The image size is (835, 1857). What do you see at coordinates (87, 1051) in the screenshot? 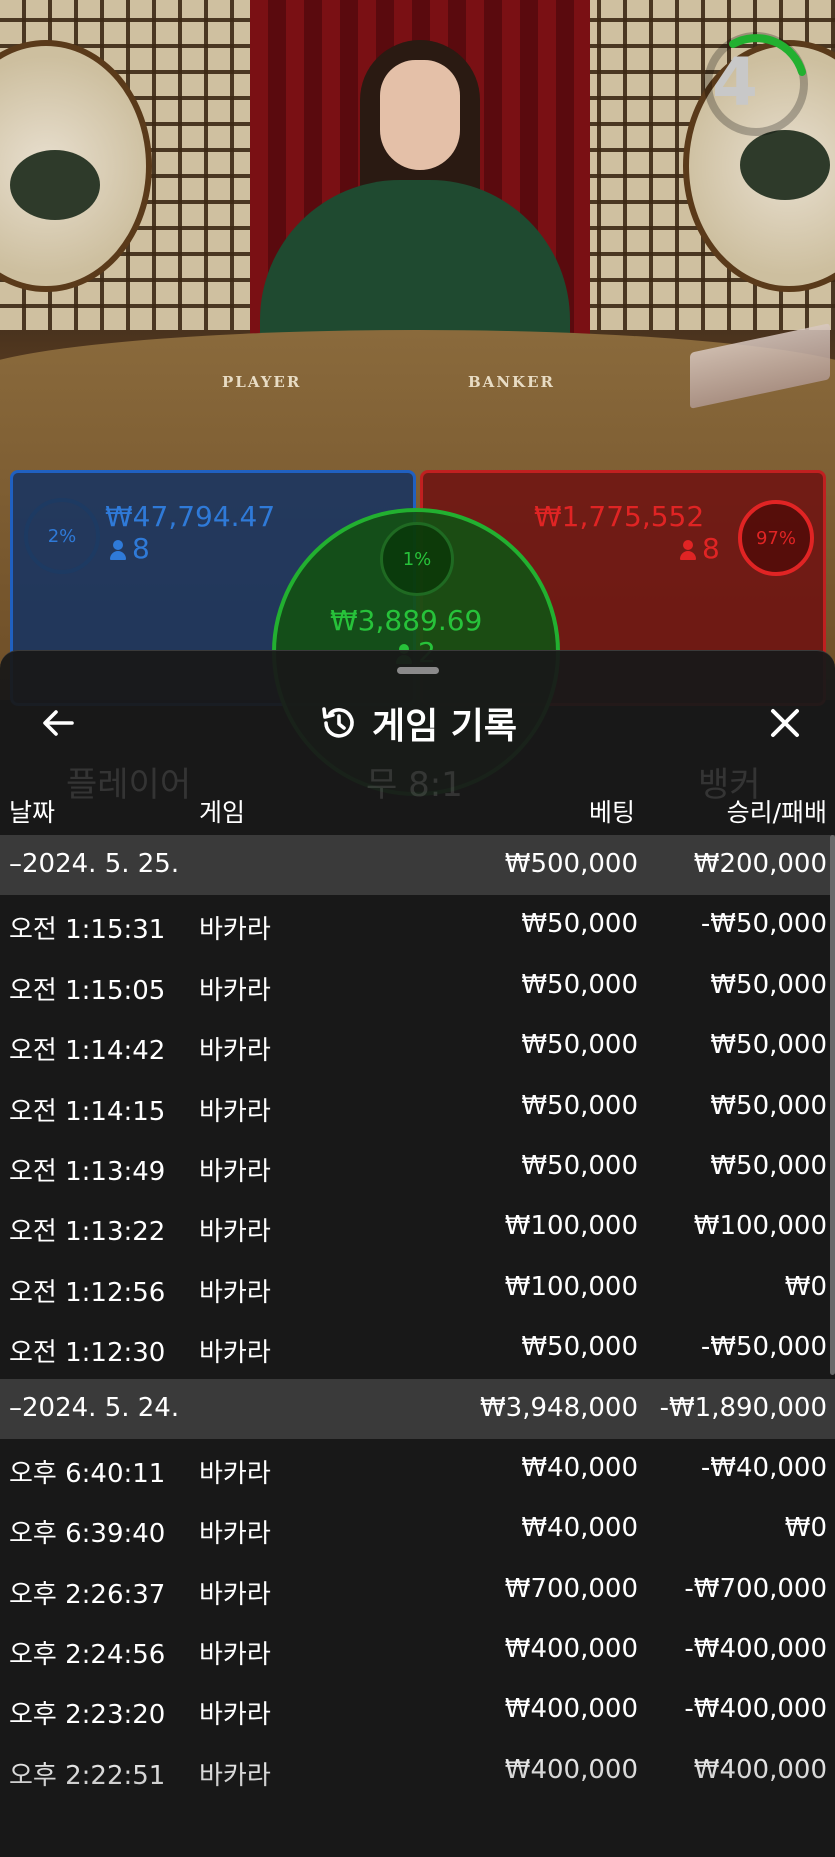
I see `row-time: 오전 1:14:42` at bounding box center [87, 1051].